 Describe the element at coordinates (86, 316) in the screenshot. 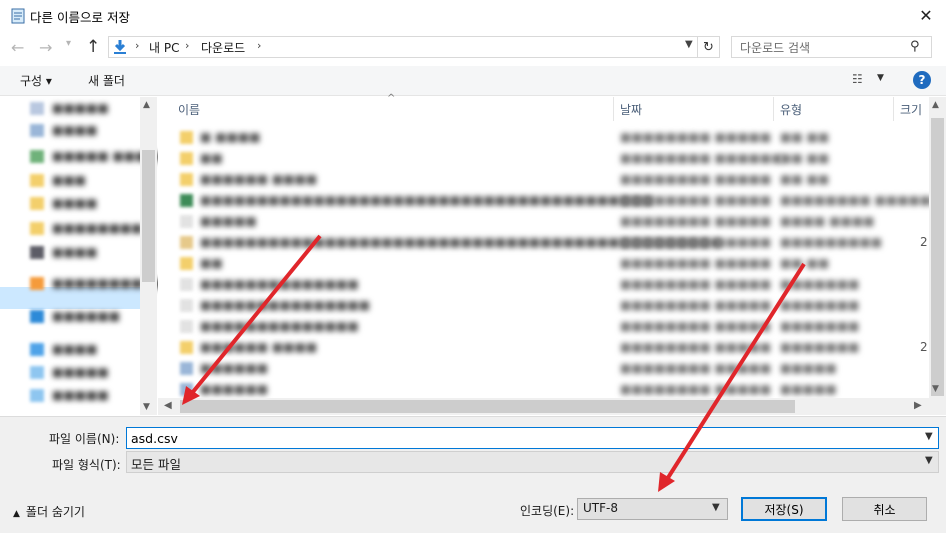

I see `sidebar-item-label: ■■■■■■` at that location.